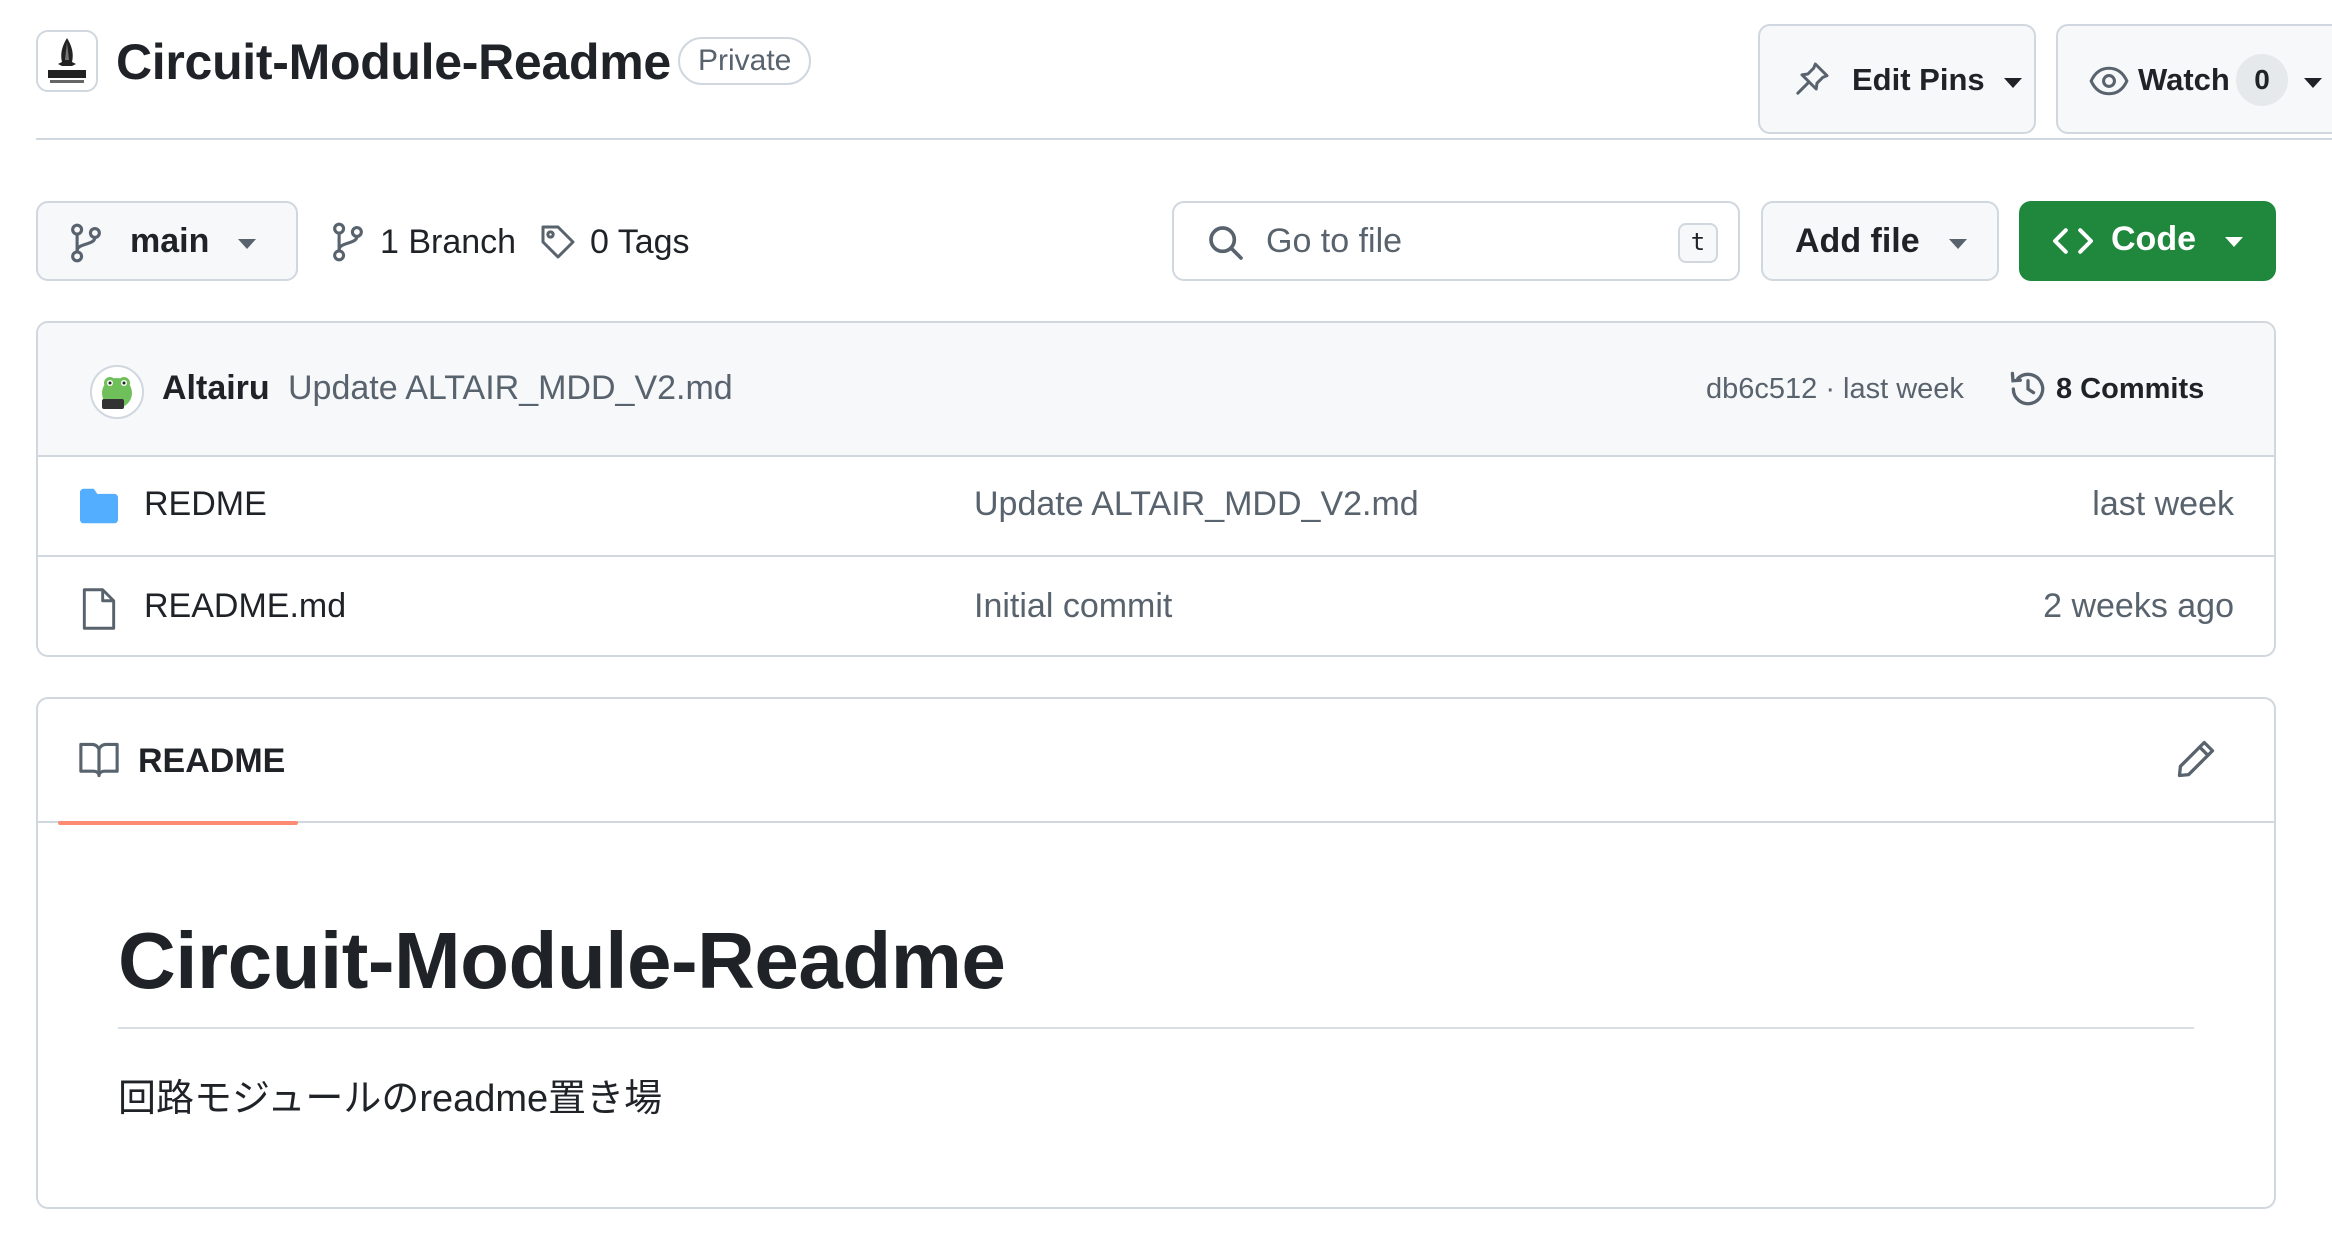  I want to click on folder-icon, so click(99, 506).